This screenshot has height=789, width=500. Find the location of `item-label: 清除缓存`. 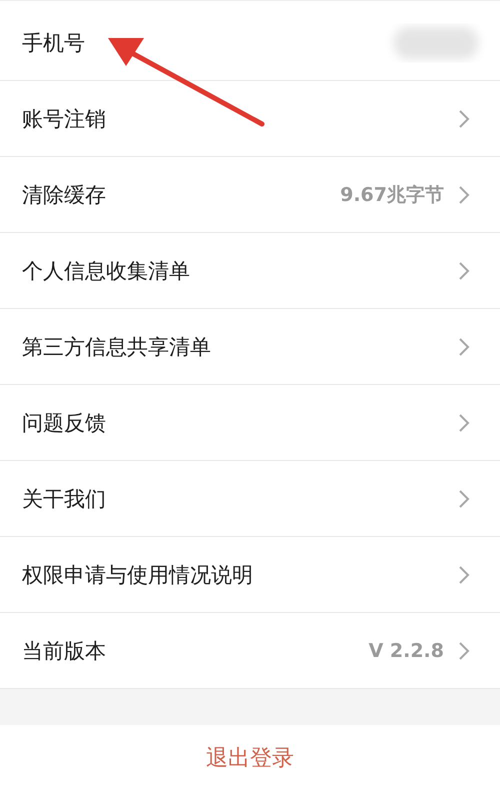

item-label: 清除缓存 is located at coordinates (64, 195).